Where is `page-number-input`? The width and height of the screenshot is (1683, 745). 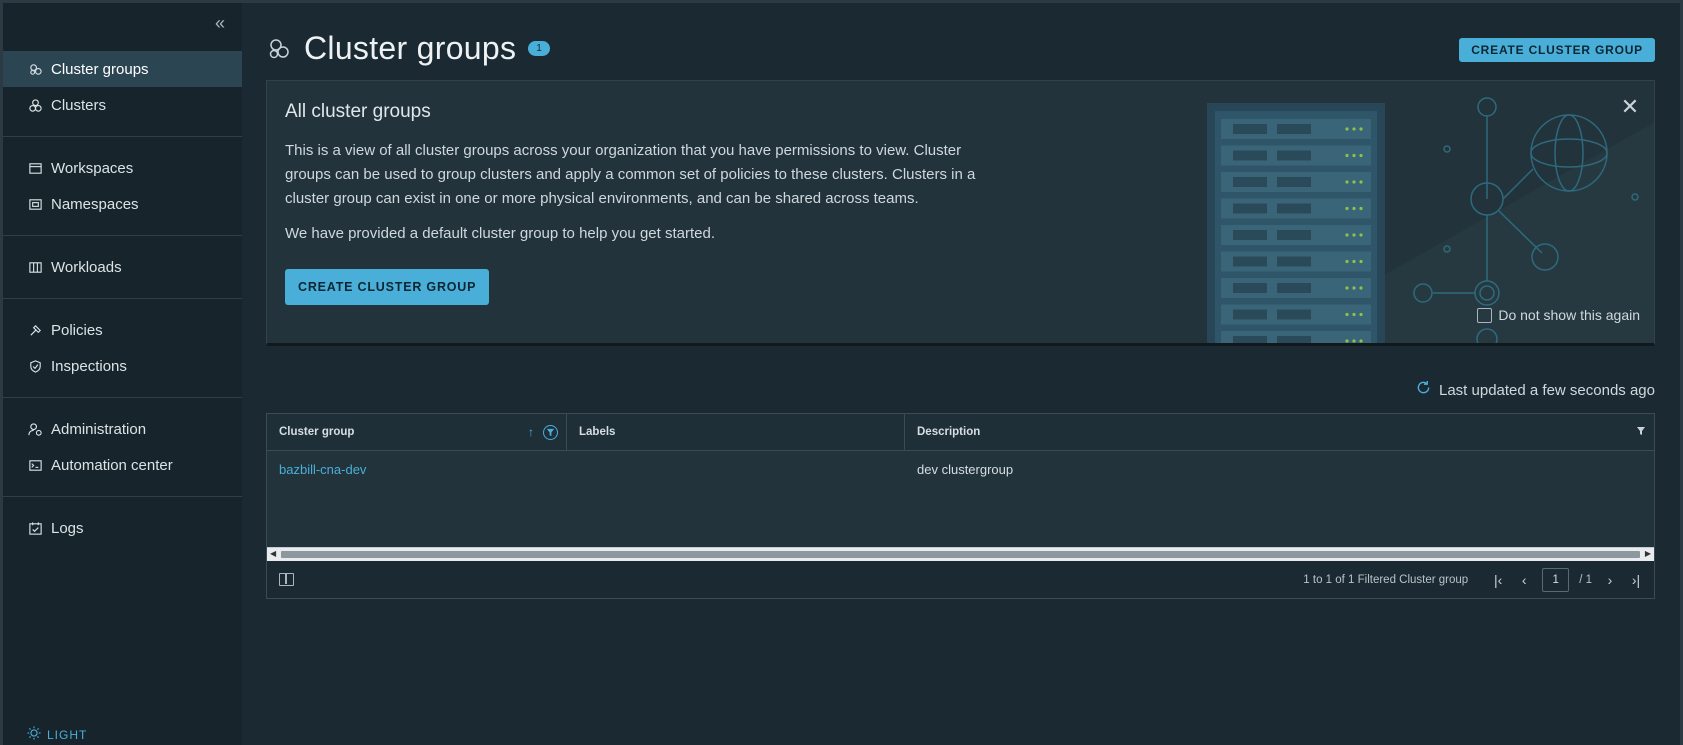
page-number-input is located at coordinates (1556, 579).